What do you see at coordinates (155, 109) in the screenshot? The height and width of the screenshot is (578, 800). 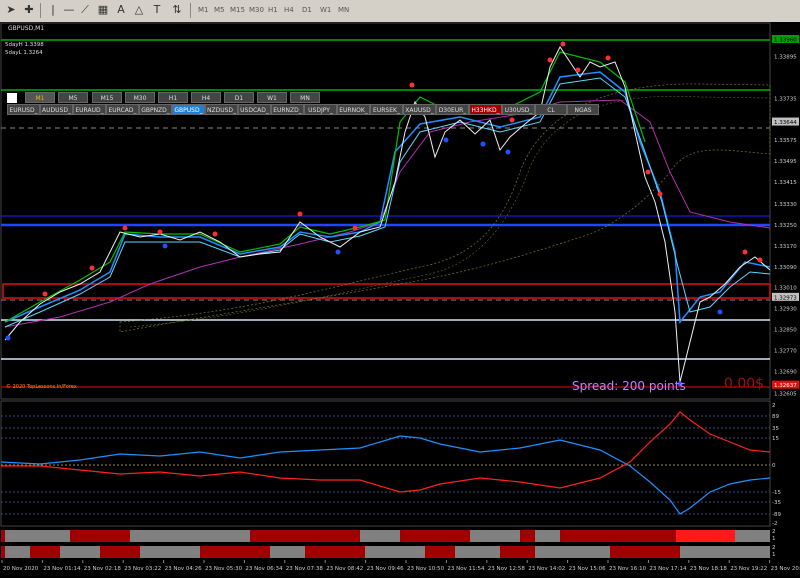 I see `symbol-button: GBPNZD_` at bounding box center [155, 109].